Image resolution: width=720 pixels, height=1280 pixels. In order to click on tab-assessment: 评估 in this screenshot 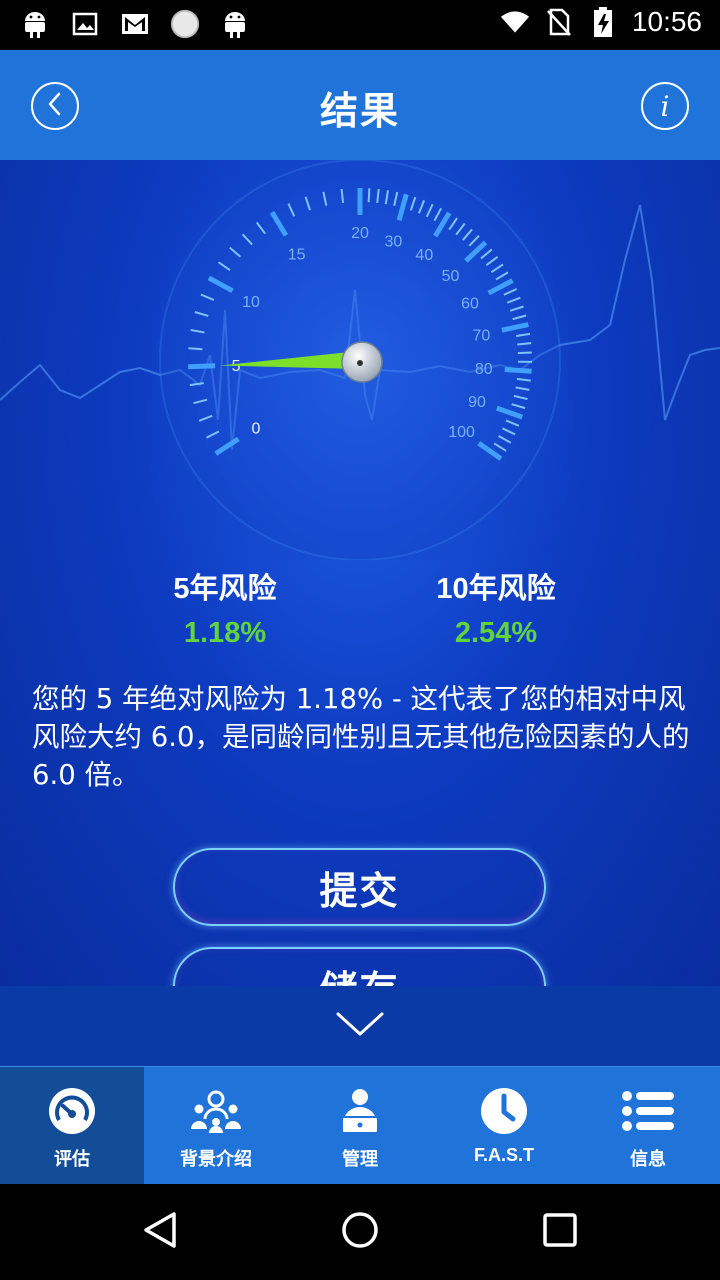, I will do `click(72, 1126)`.